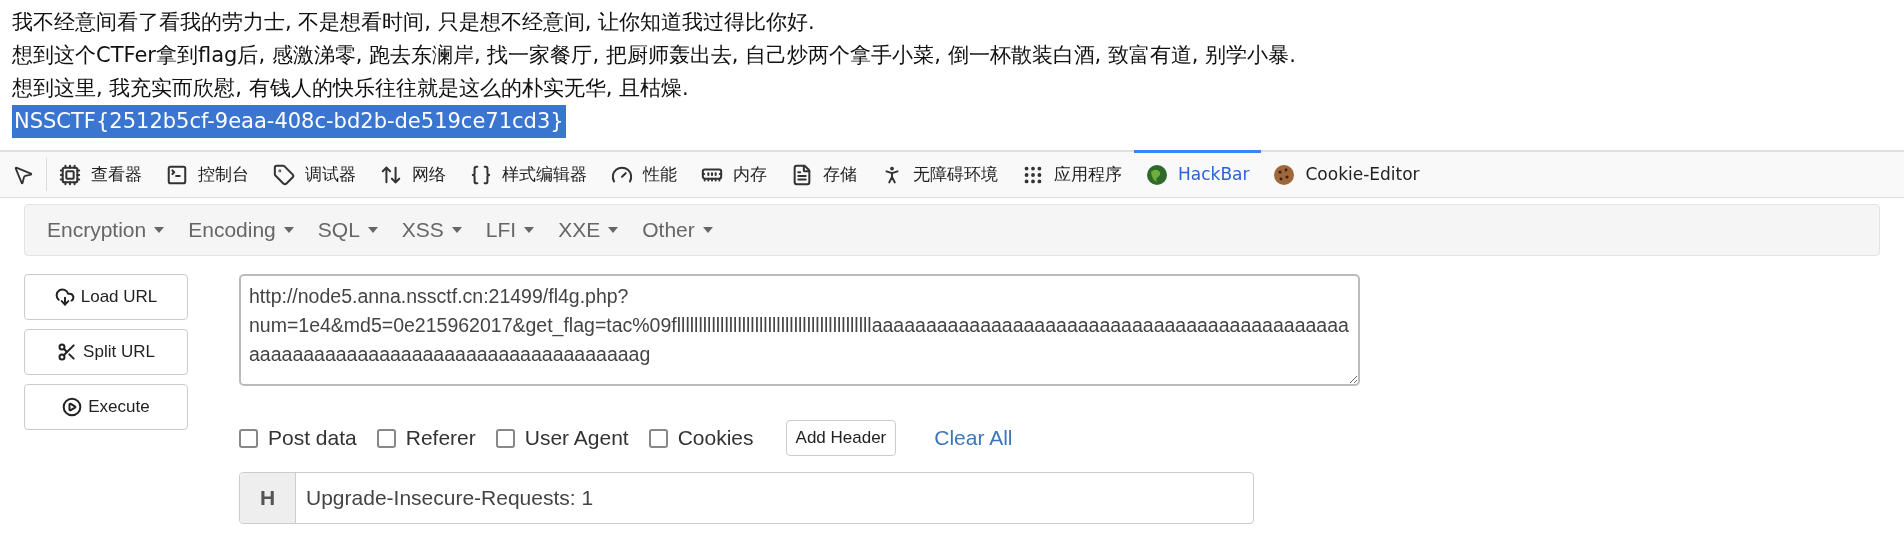 The image size is (1904, 538). I want to click on devtools-tab: 网络, so click(413, 173).